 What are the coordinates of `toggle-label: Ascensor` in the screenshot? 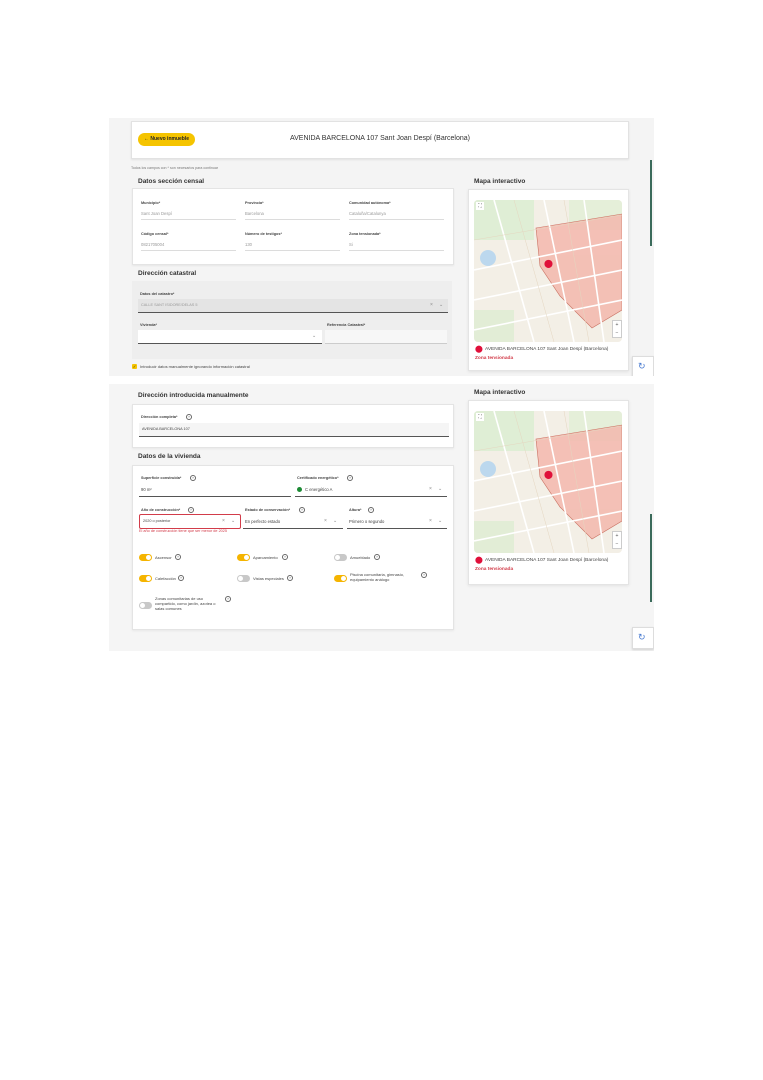 It's located at (163, 557).